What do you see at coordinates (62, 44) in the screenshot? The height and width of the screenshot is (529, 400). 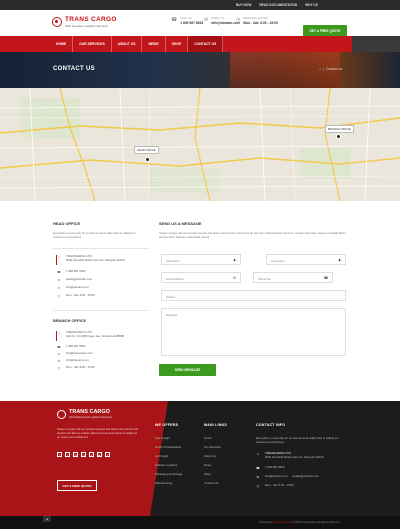 I see `nav-home: HOME` at bounding box center [62, 44].